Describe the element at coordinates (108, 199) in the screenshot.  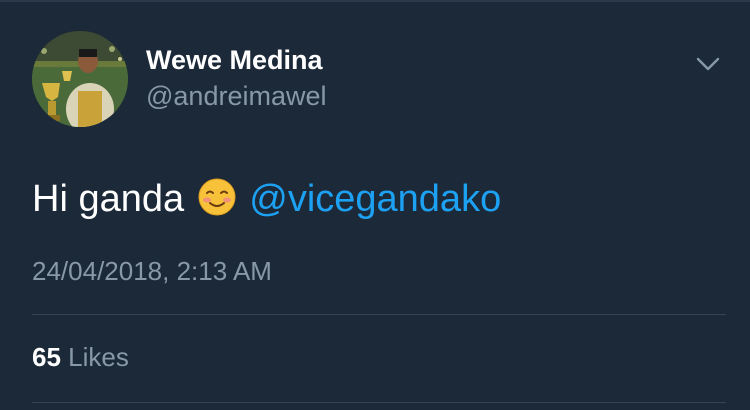
I see `tweet-text-body: Hi ganda` at that location.